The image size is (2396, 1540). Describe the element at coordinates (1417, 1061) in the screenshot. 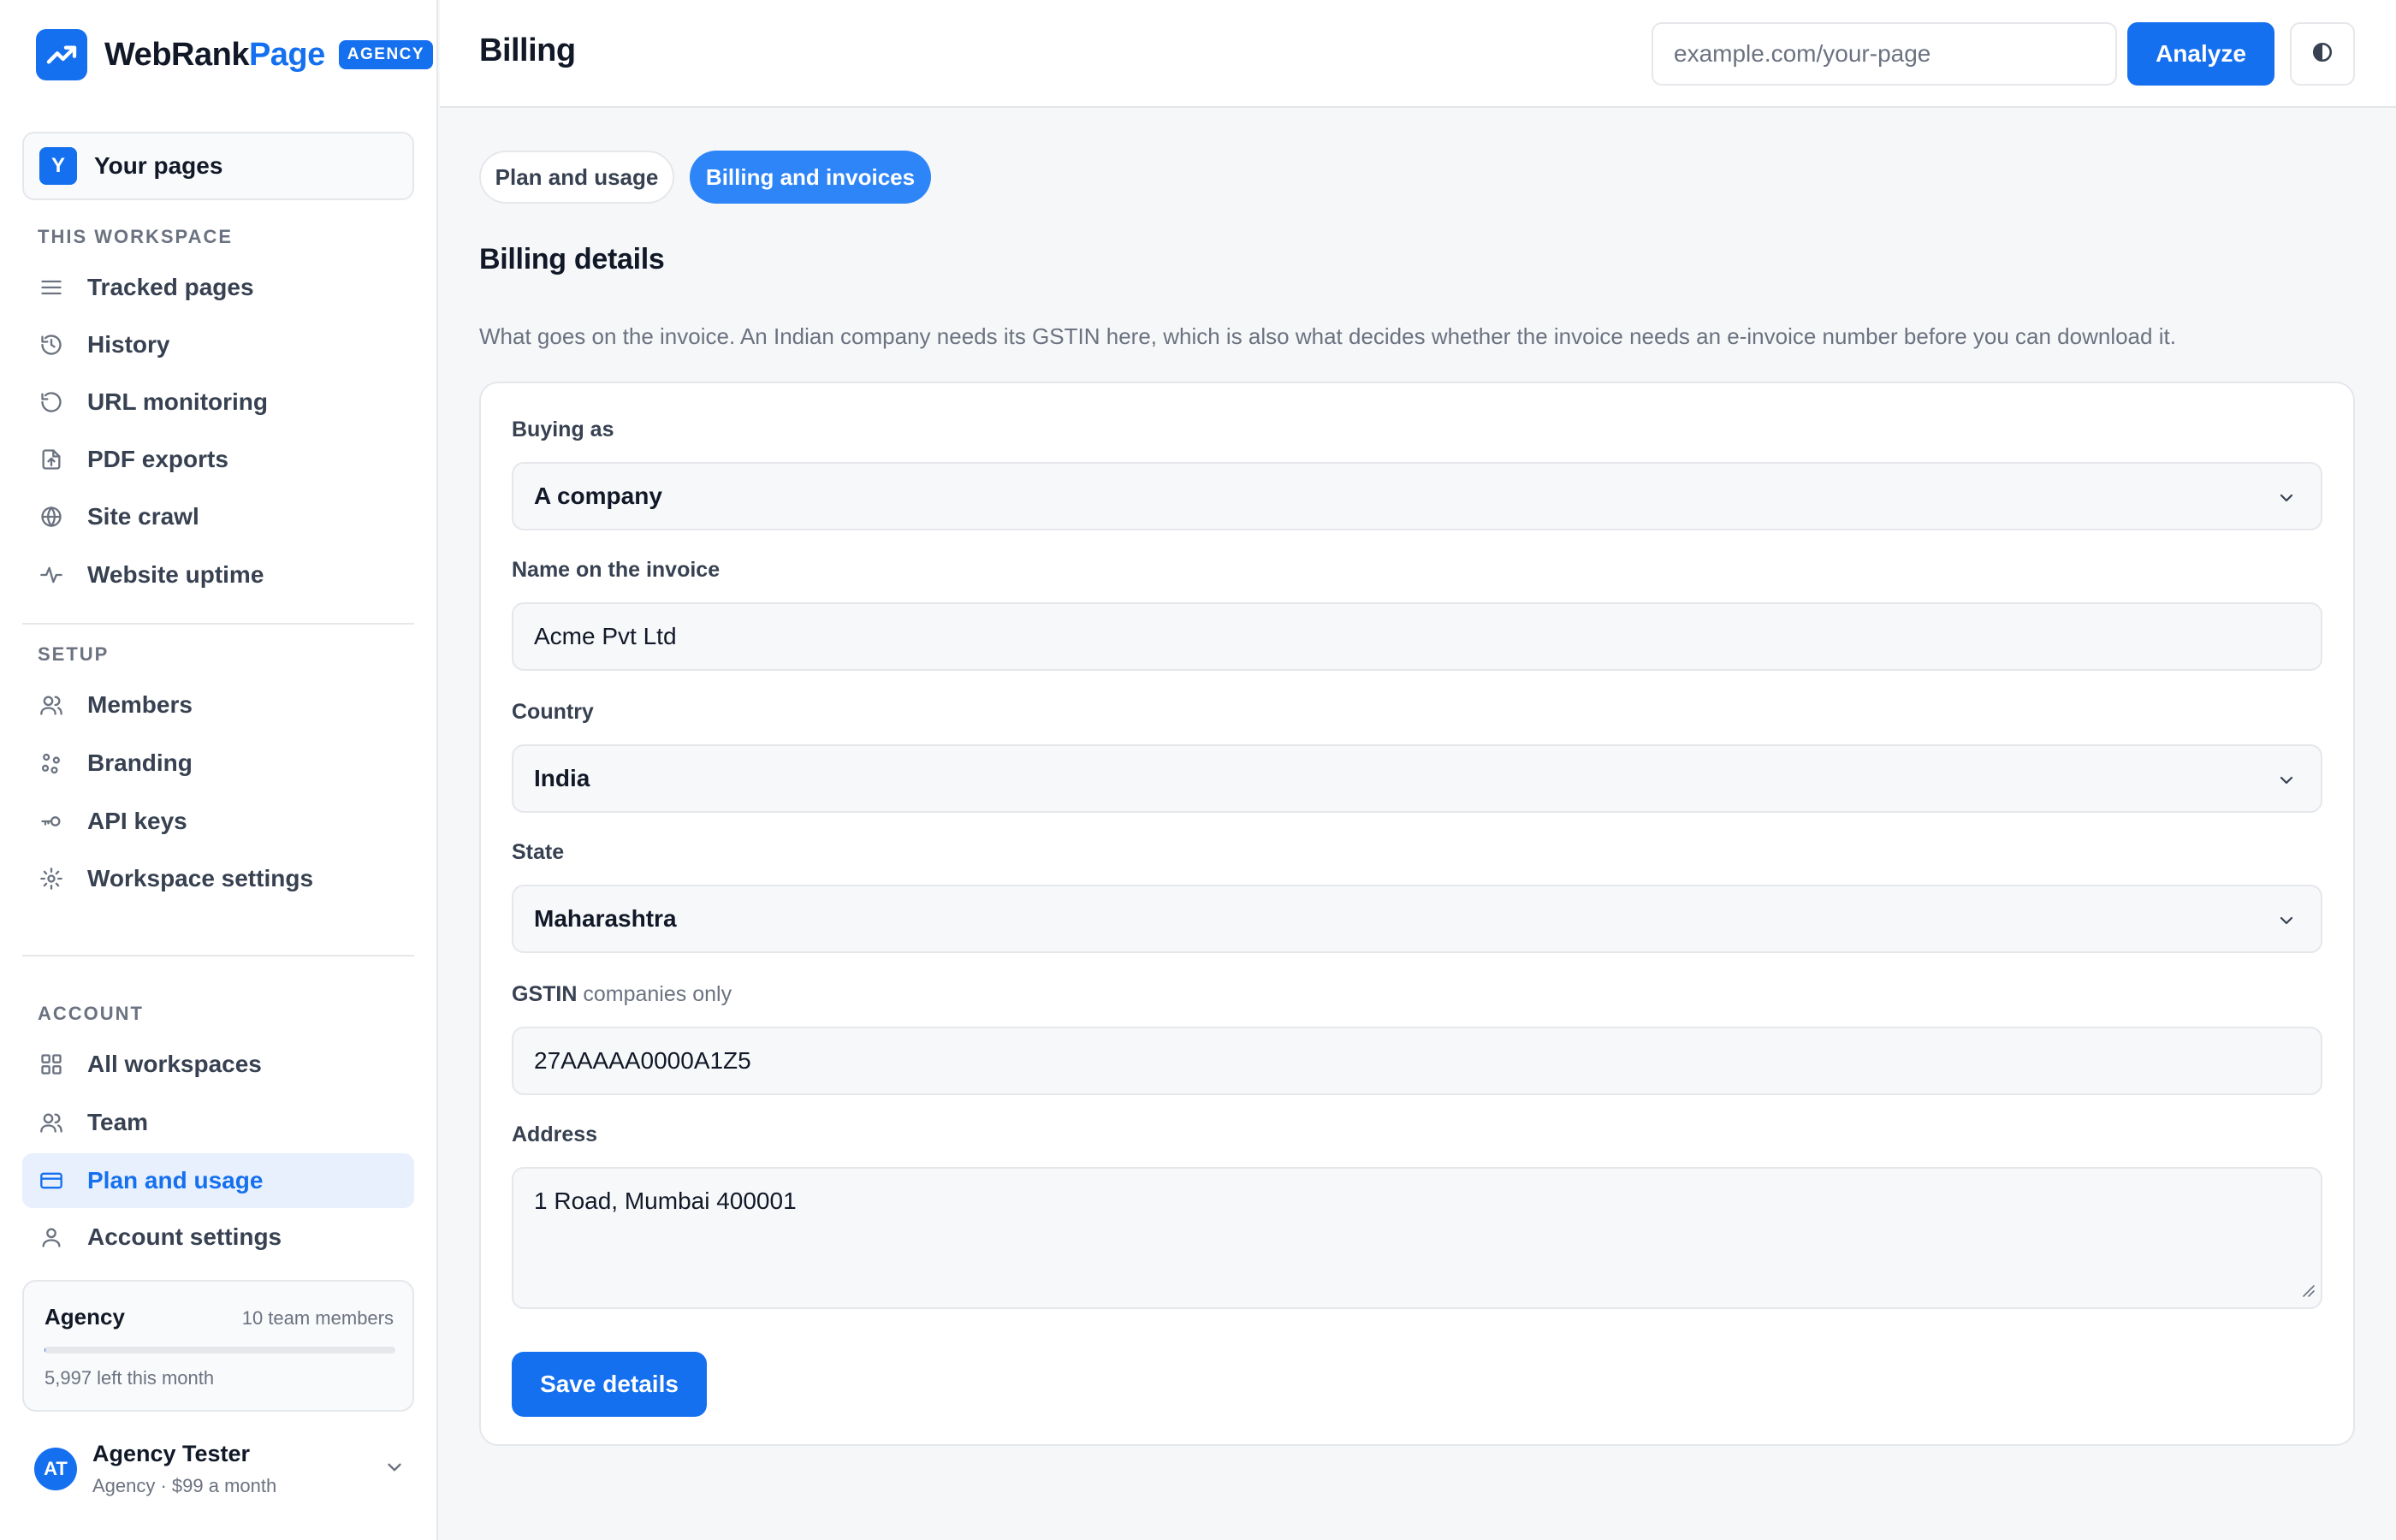

I see `gstin-input: 27AAAAA0000A1Z5` at that location.